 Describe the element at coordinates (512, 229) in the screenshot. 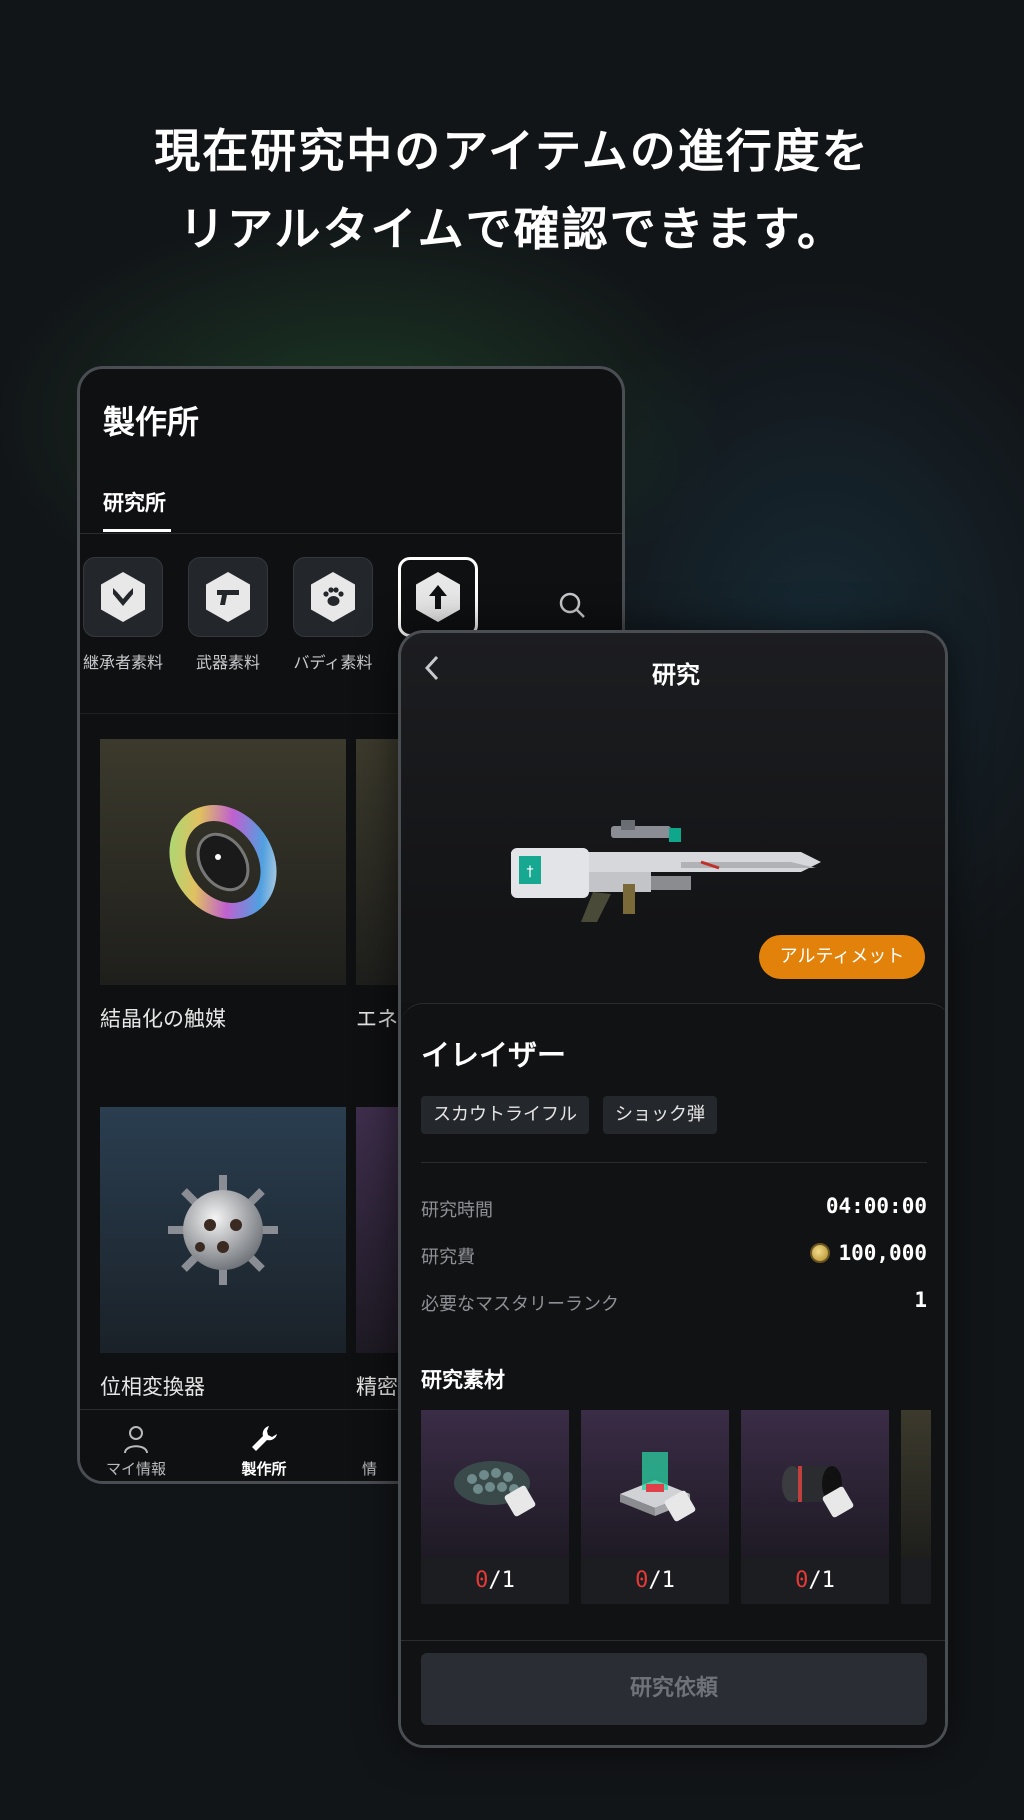

I see `headline-line-2: リアルタイムで確認できます。` at that location.